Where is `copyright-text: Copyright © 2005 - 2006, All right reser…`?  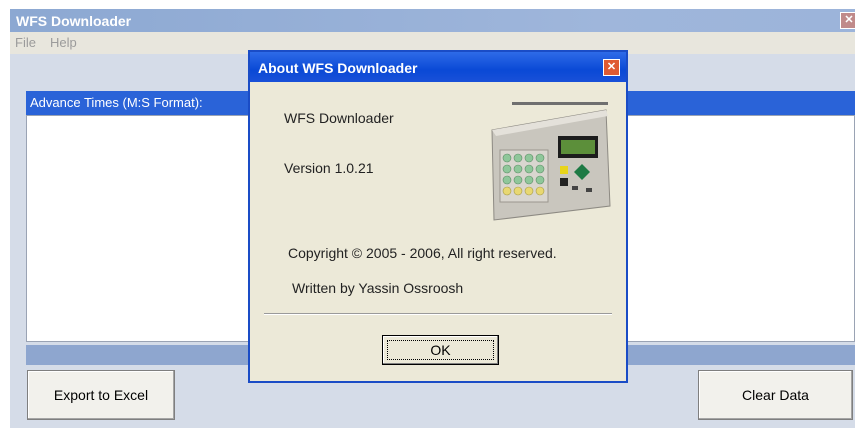
copyright-text: Copyright © 2005 - 2006, All right reser… is located at coordinates (422, 253).